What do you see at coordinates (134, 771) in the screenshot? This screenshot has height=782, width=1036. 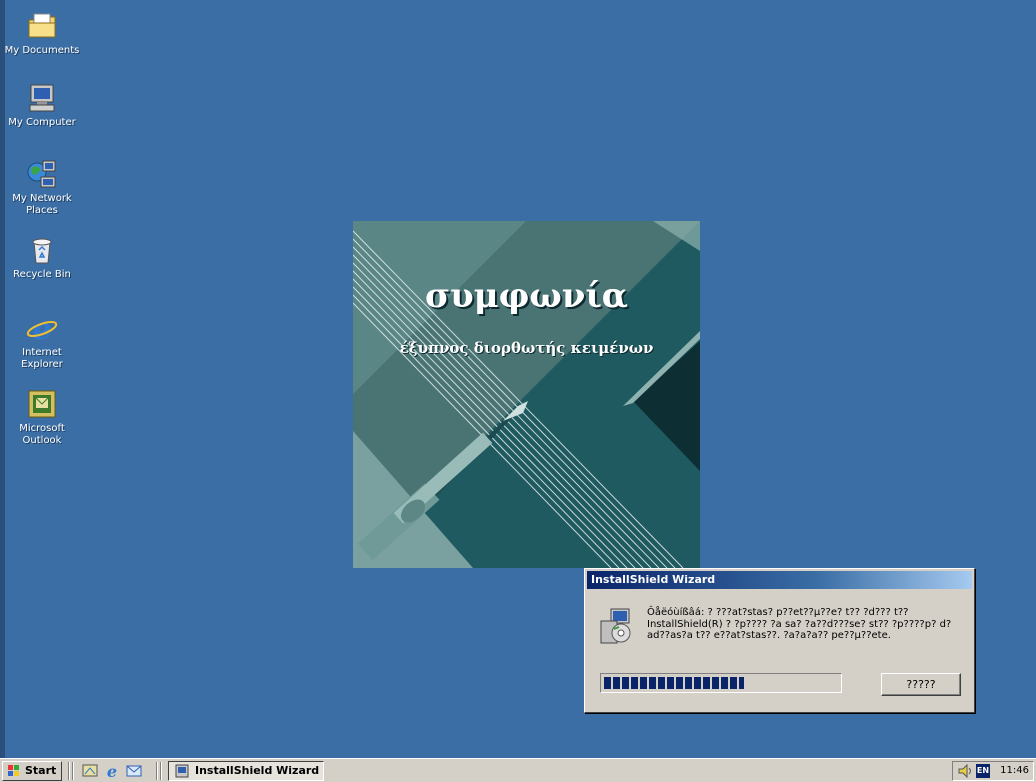 I see `outlook-express-quicklaunch-icon` at bounding box center [134, 771].